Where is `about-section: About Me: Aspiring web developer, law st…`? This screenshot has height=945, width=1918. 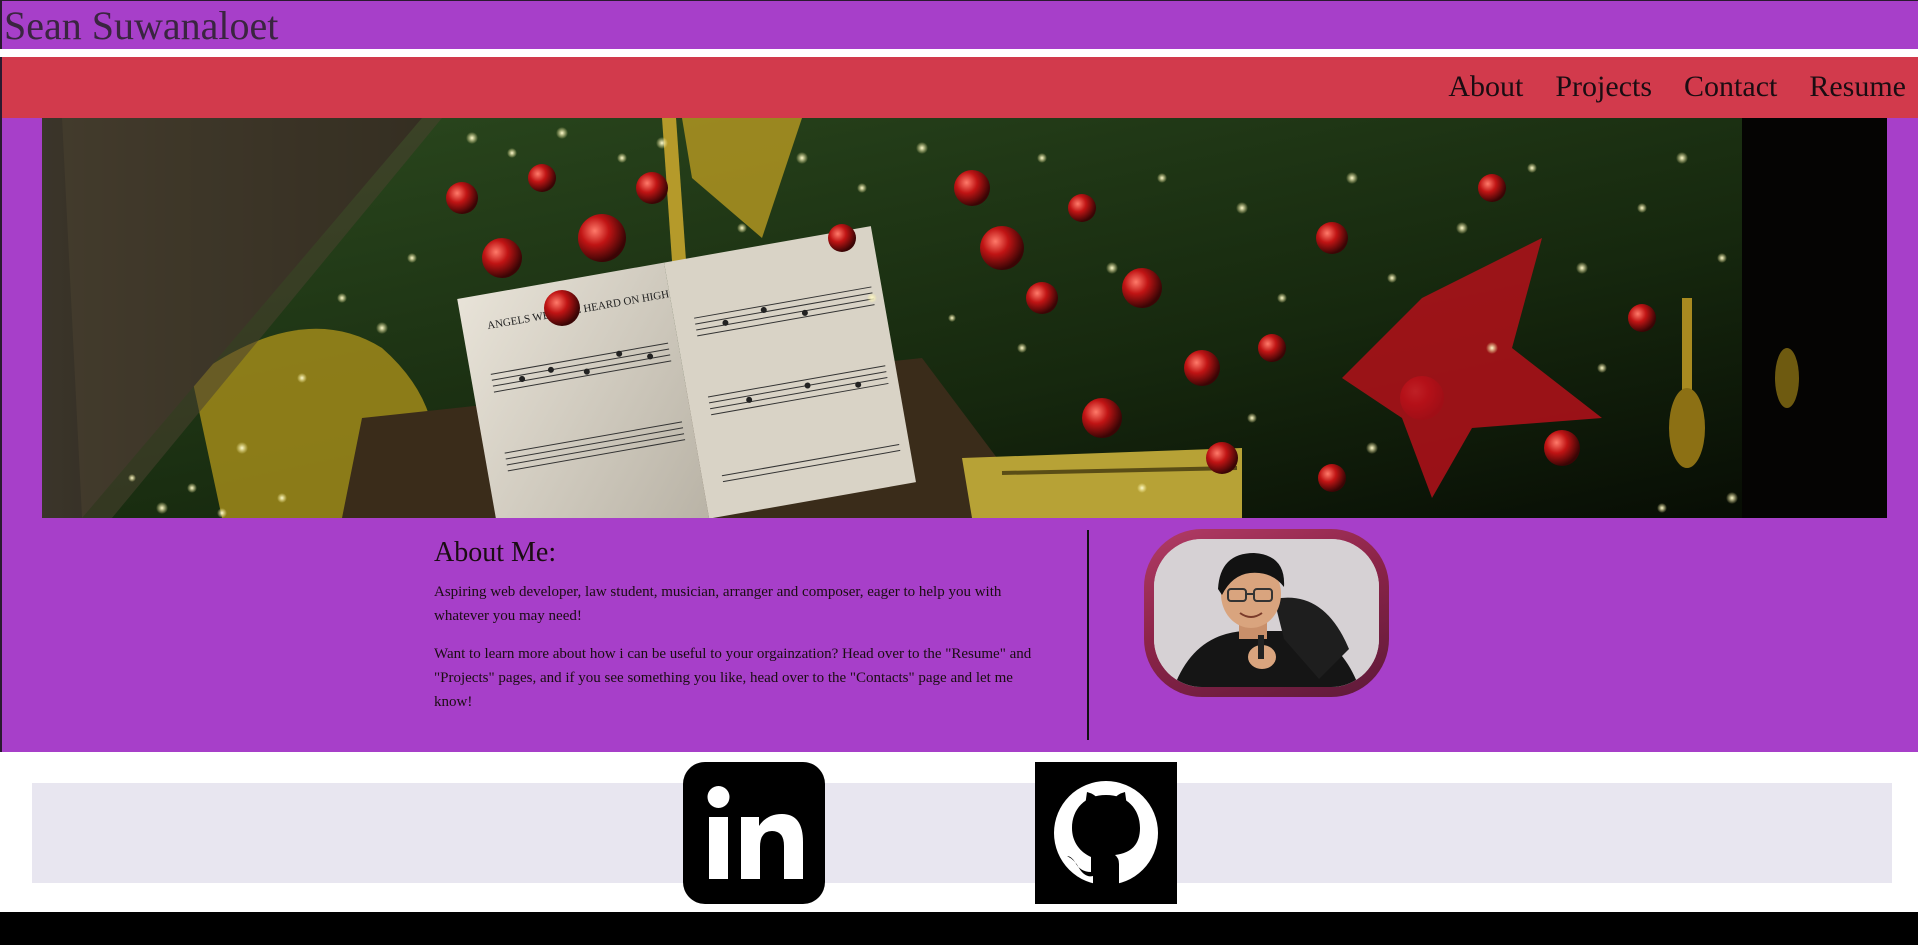 about-section: About Me: Aspiring web developer, law st… is located at coordinates (744, 632).